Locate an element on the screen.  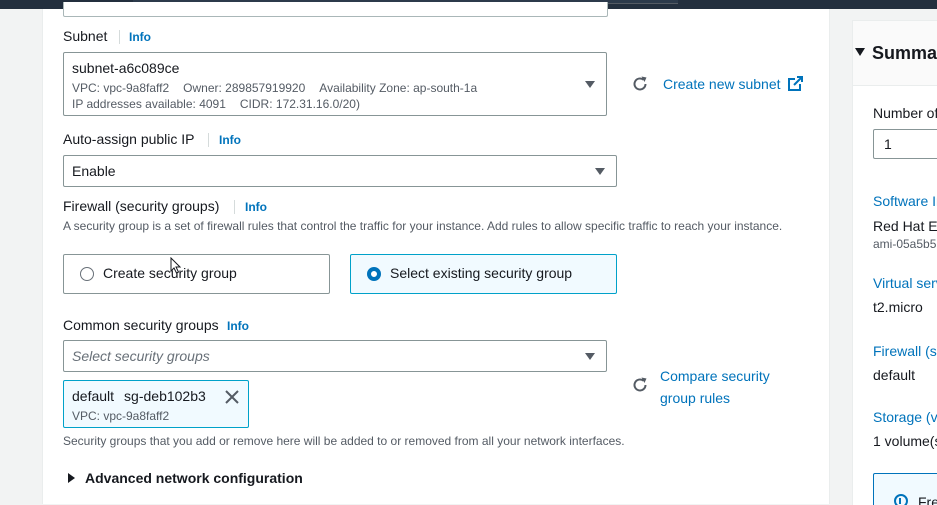
subnet-cidr: CIDR: 172.31.16.0/20) is located at coordinates (299, 104).